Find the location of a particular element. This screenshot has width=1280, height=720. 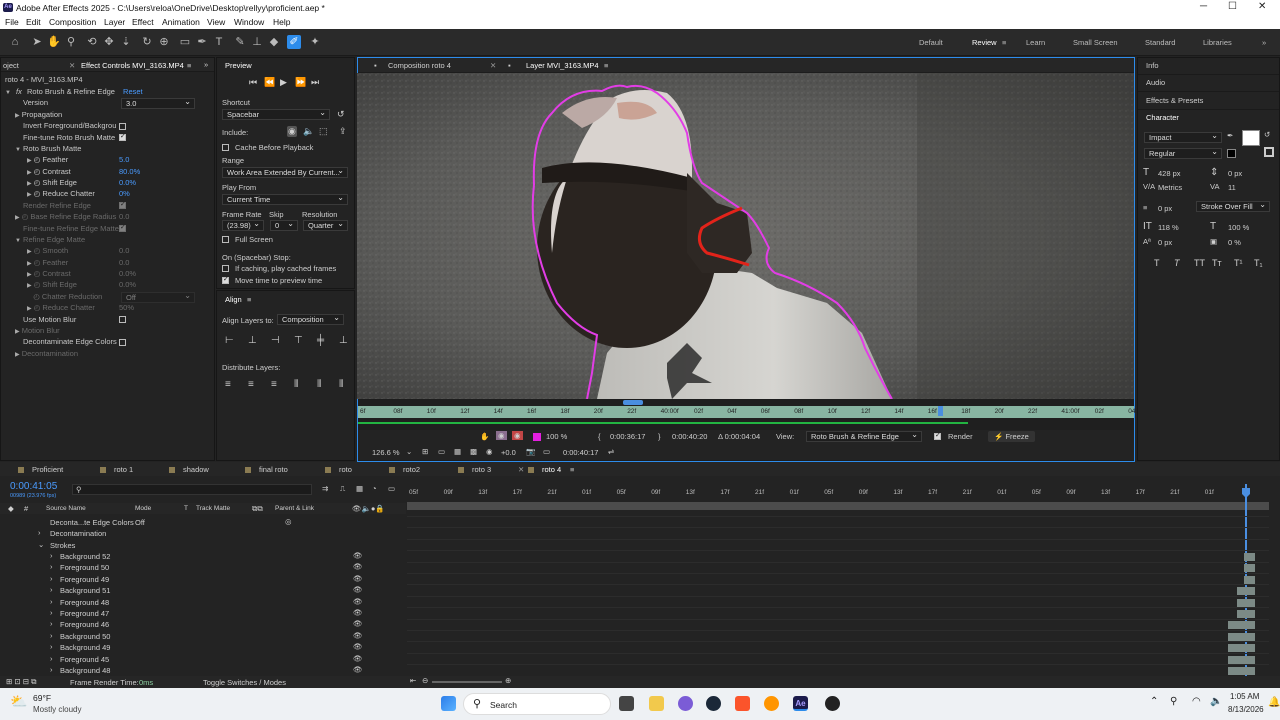

stroke-row: › Foreground 50 👁 is located at coordinates (203, 567).